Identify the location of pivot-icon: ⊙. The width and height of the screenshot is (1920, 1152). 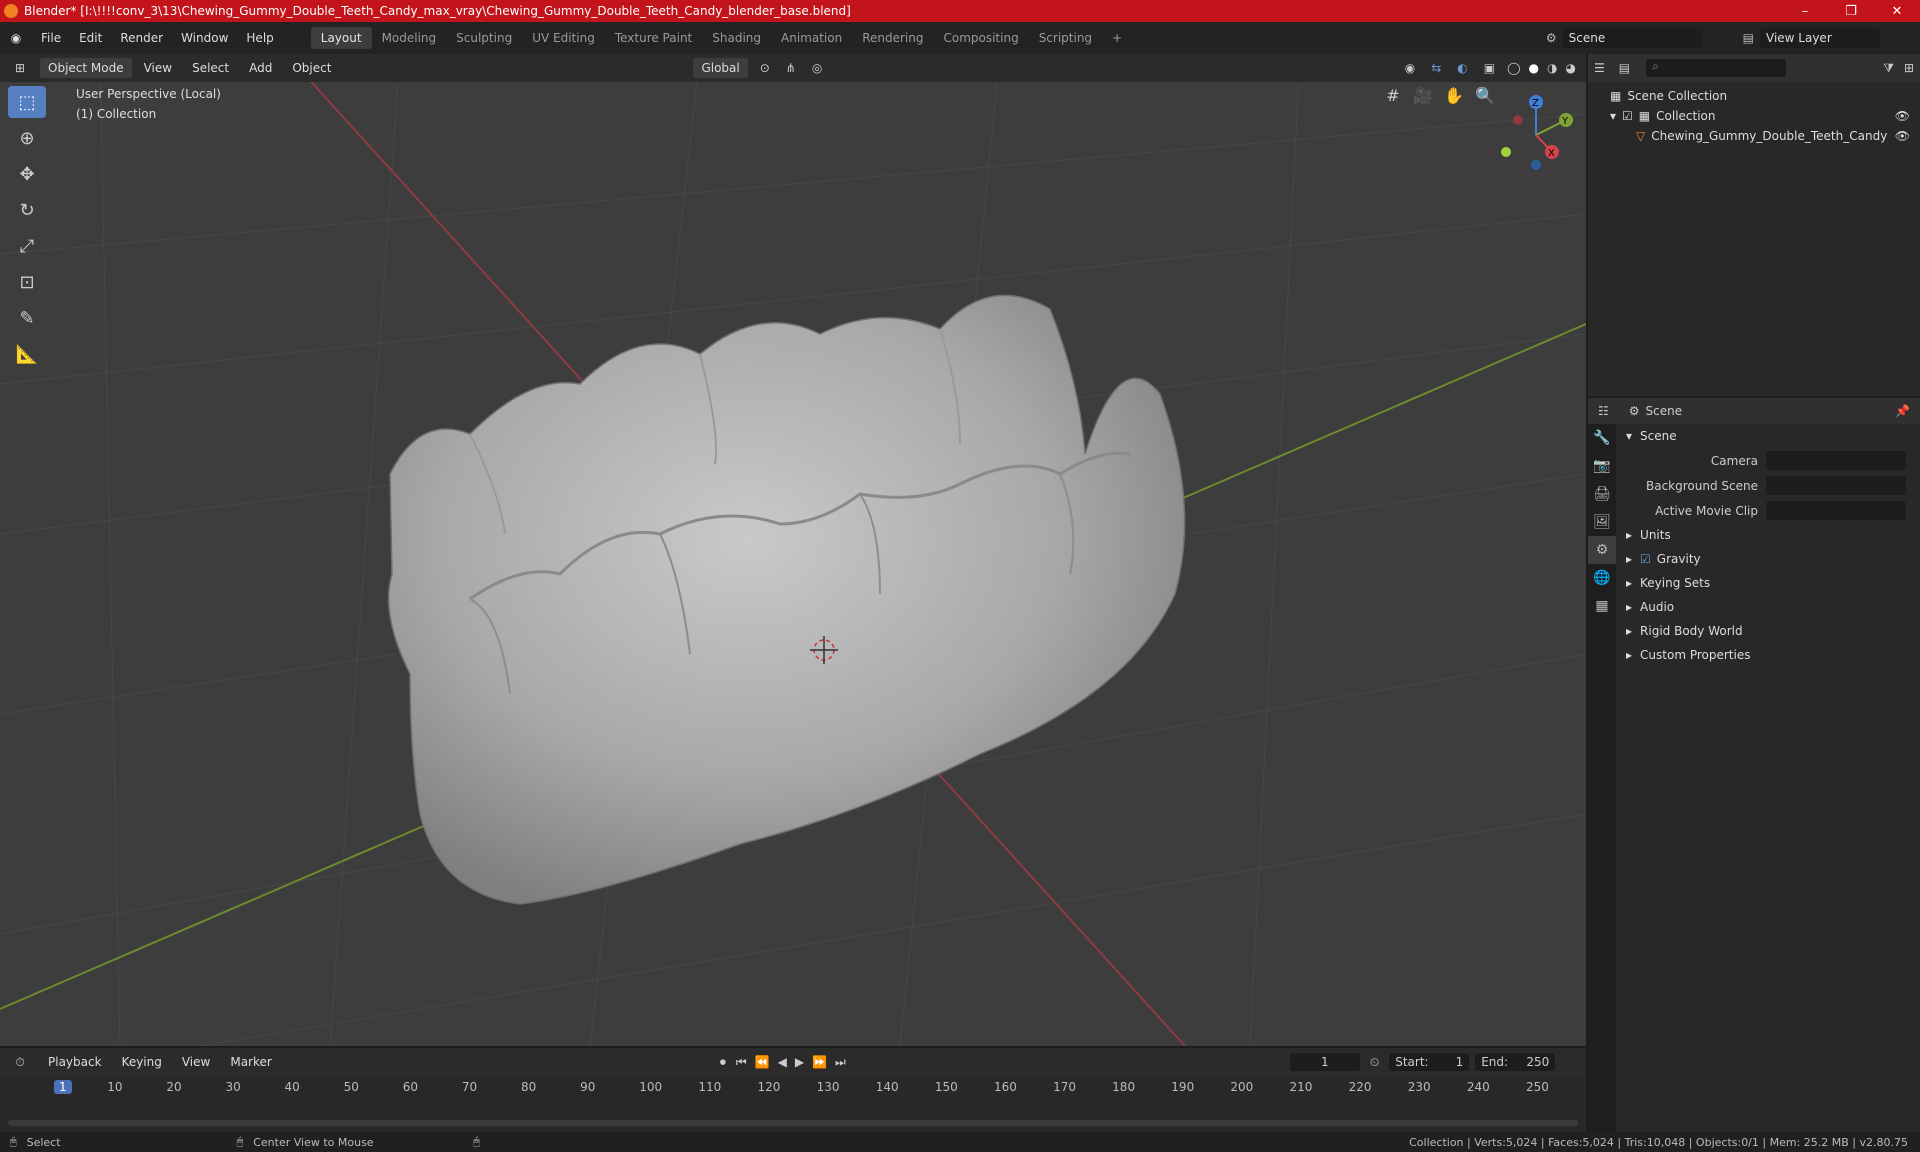
(765, 68).